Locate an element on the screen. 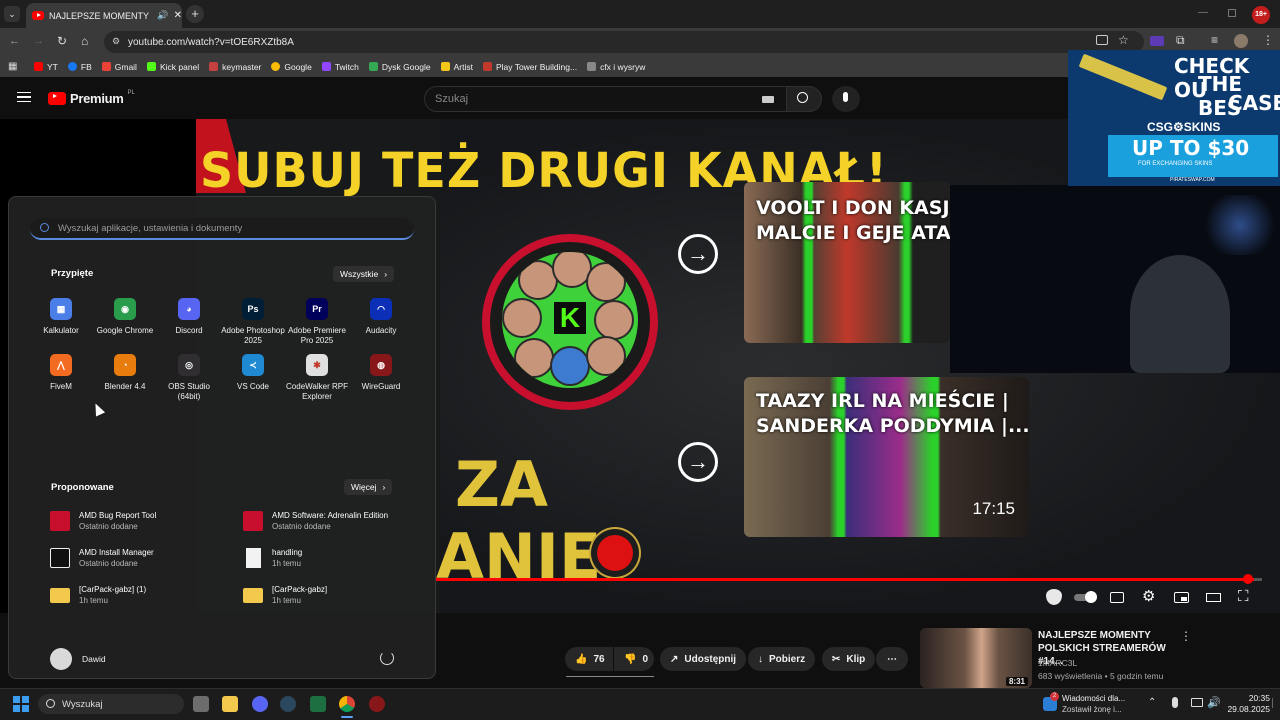 This screenshot has width=1280, height=720. reload-icon: ↻ is located at coordinates (62, 41).